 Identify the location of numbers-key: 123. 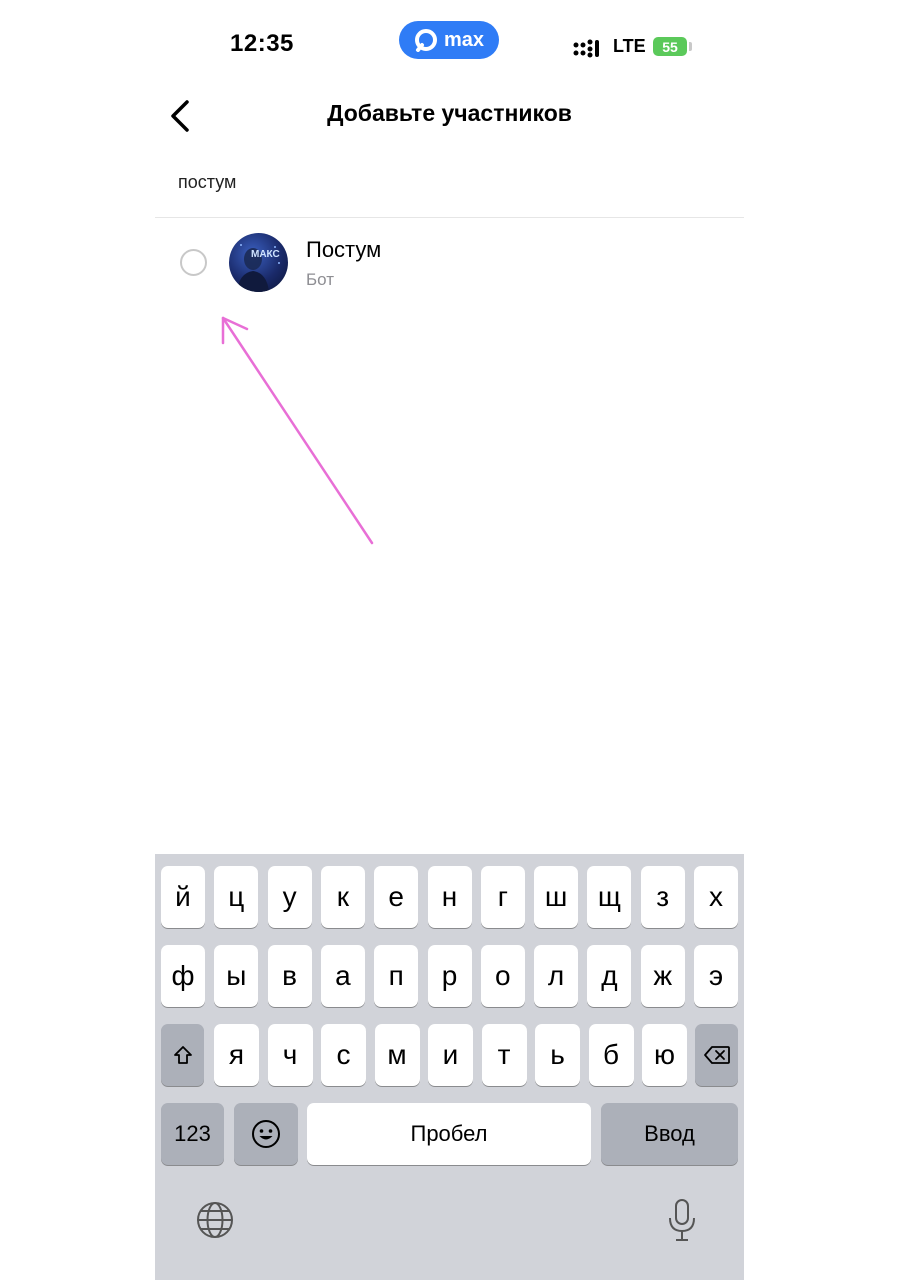
(192, 1134).